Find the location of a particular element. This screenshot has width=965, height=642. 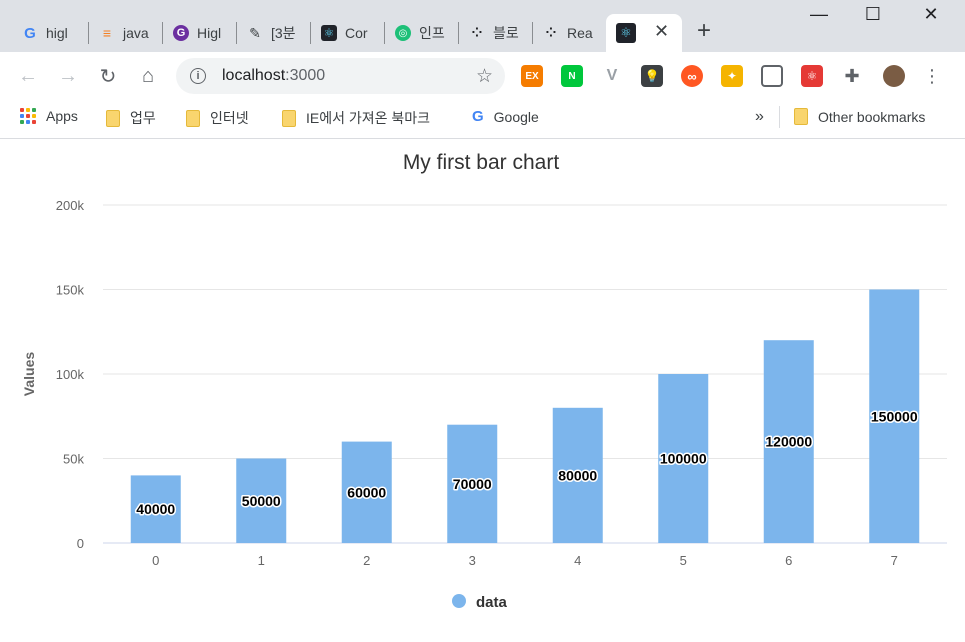

bookmark-star-icon: ☆ is located at coordinates (484, 76).